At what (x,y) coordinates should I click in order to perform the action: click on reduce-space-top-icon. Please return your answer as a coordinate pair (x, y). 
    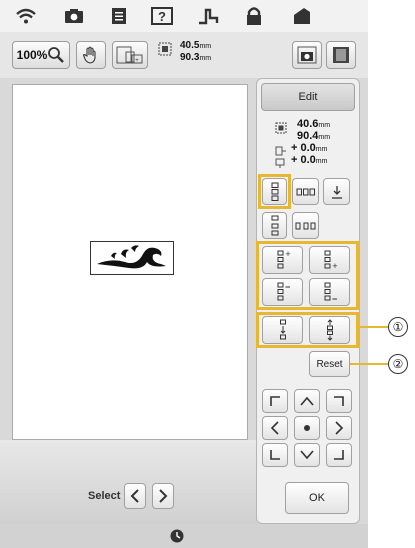
    Looking at the image, I should click on (283, 291).